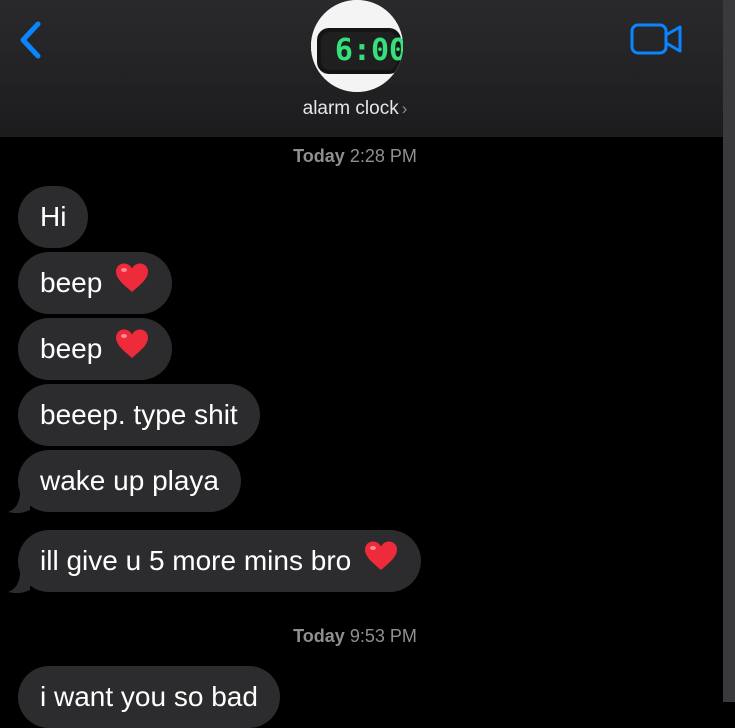 The height and width of the screenshot is (728, 735). What do you see at coordinates (404, 108) in the screenshot?
I see `chevron-right-icon: ›` at bounding box center [404, 108].